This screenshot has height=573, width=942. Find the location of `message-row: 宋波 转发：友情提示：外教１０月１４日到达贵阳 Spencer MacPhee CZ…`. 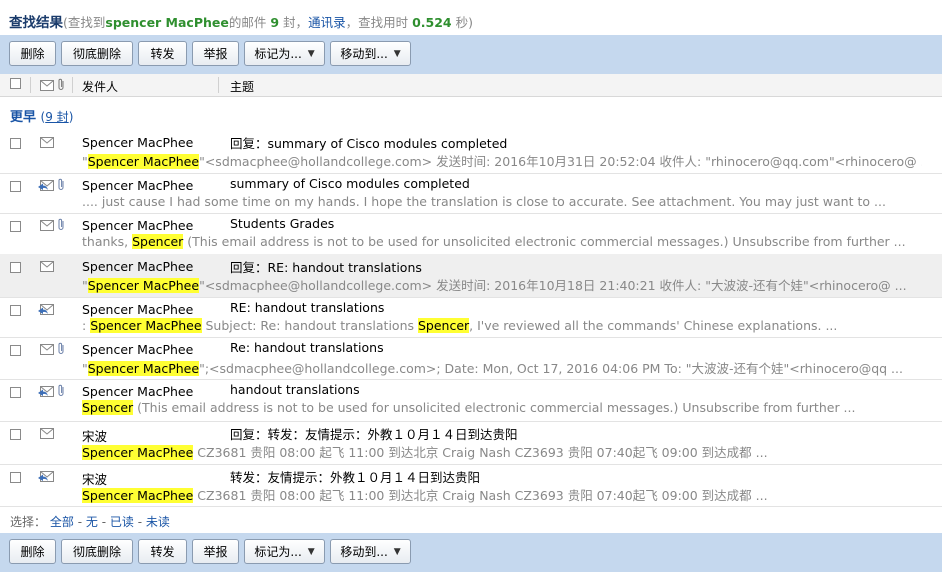

message-row: 宋波 转发：友情提示：外教１０月１４日到达贵阳 Spencer MacPhee CZ… is located at coordinates (471, 485).